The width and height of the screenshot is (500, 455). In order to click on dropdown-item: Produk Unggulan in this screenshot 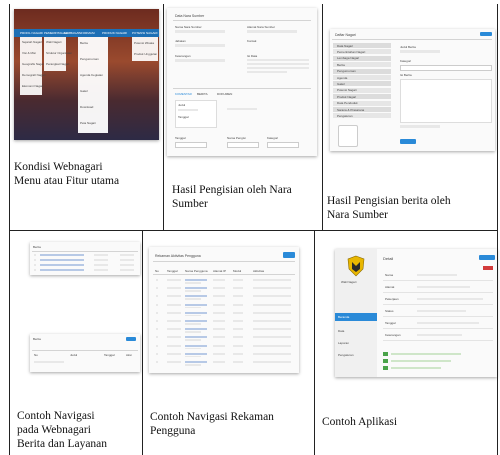, I will do `click(145, 54)`.